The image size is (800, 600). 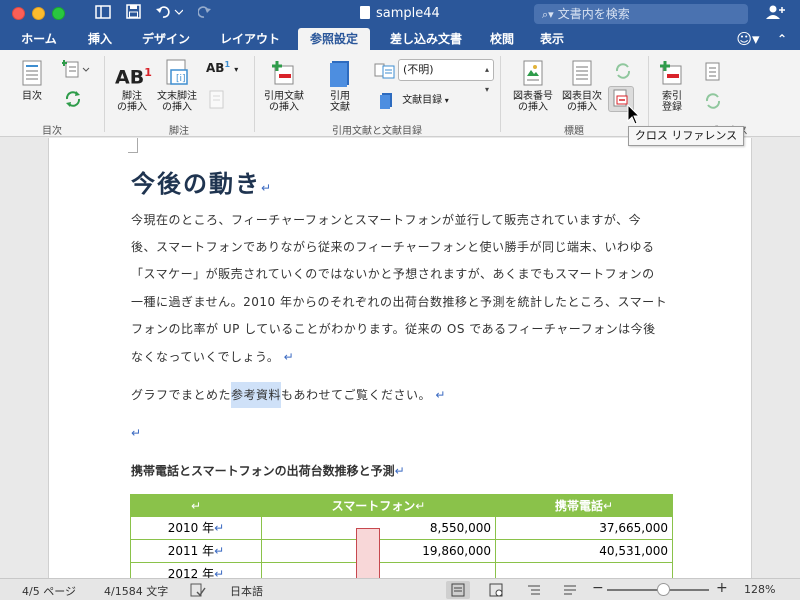 What do you see at coordinates (136, 433) in the screenshot?
I see `empty-paragraph: ↵` at bounding box center [136, 433].